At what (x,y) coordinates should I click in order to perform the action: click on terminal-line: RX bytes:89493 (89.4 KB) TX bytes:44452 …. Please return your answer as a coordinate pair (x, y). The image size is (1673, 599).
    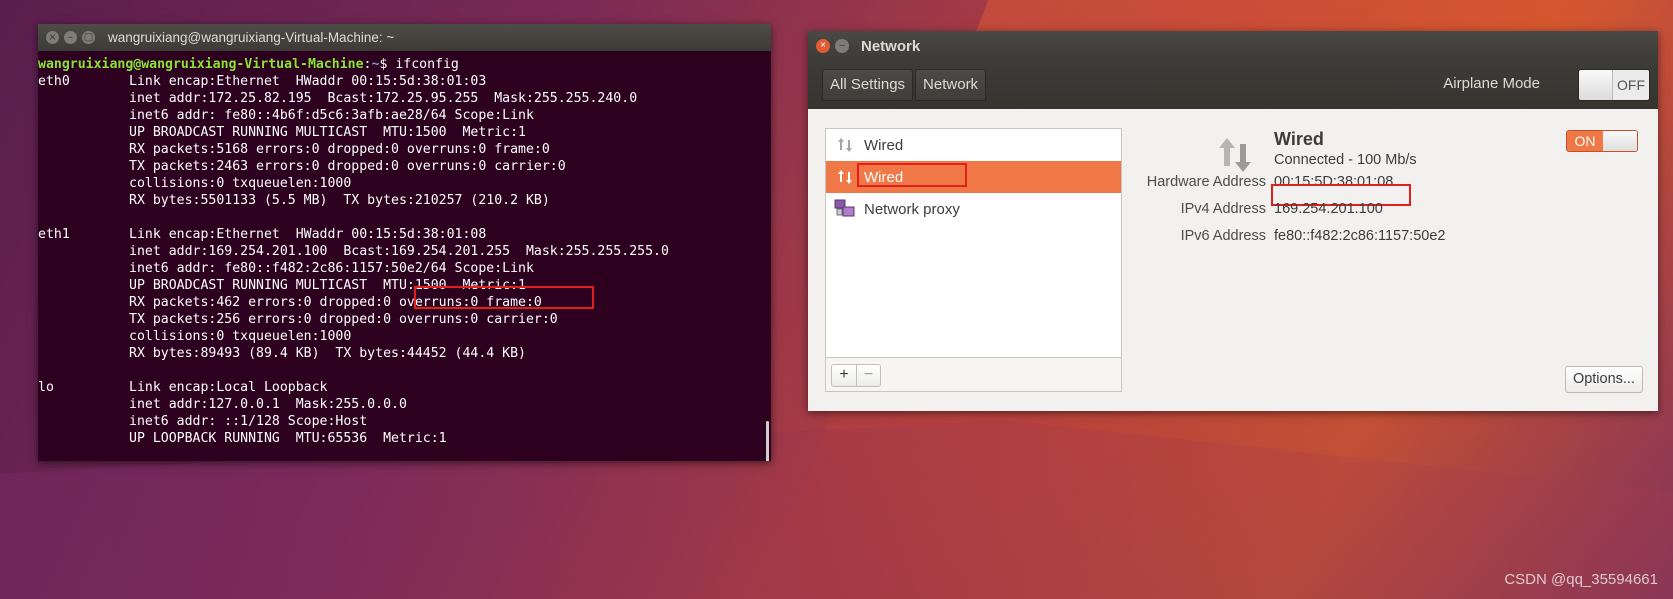
    Looking at the image, I should click on (327, 353).